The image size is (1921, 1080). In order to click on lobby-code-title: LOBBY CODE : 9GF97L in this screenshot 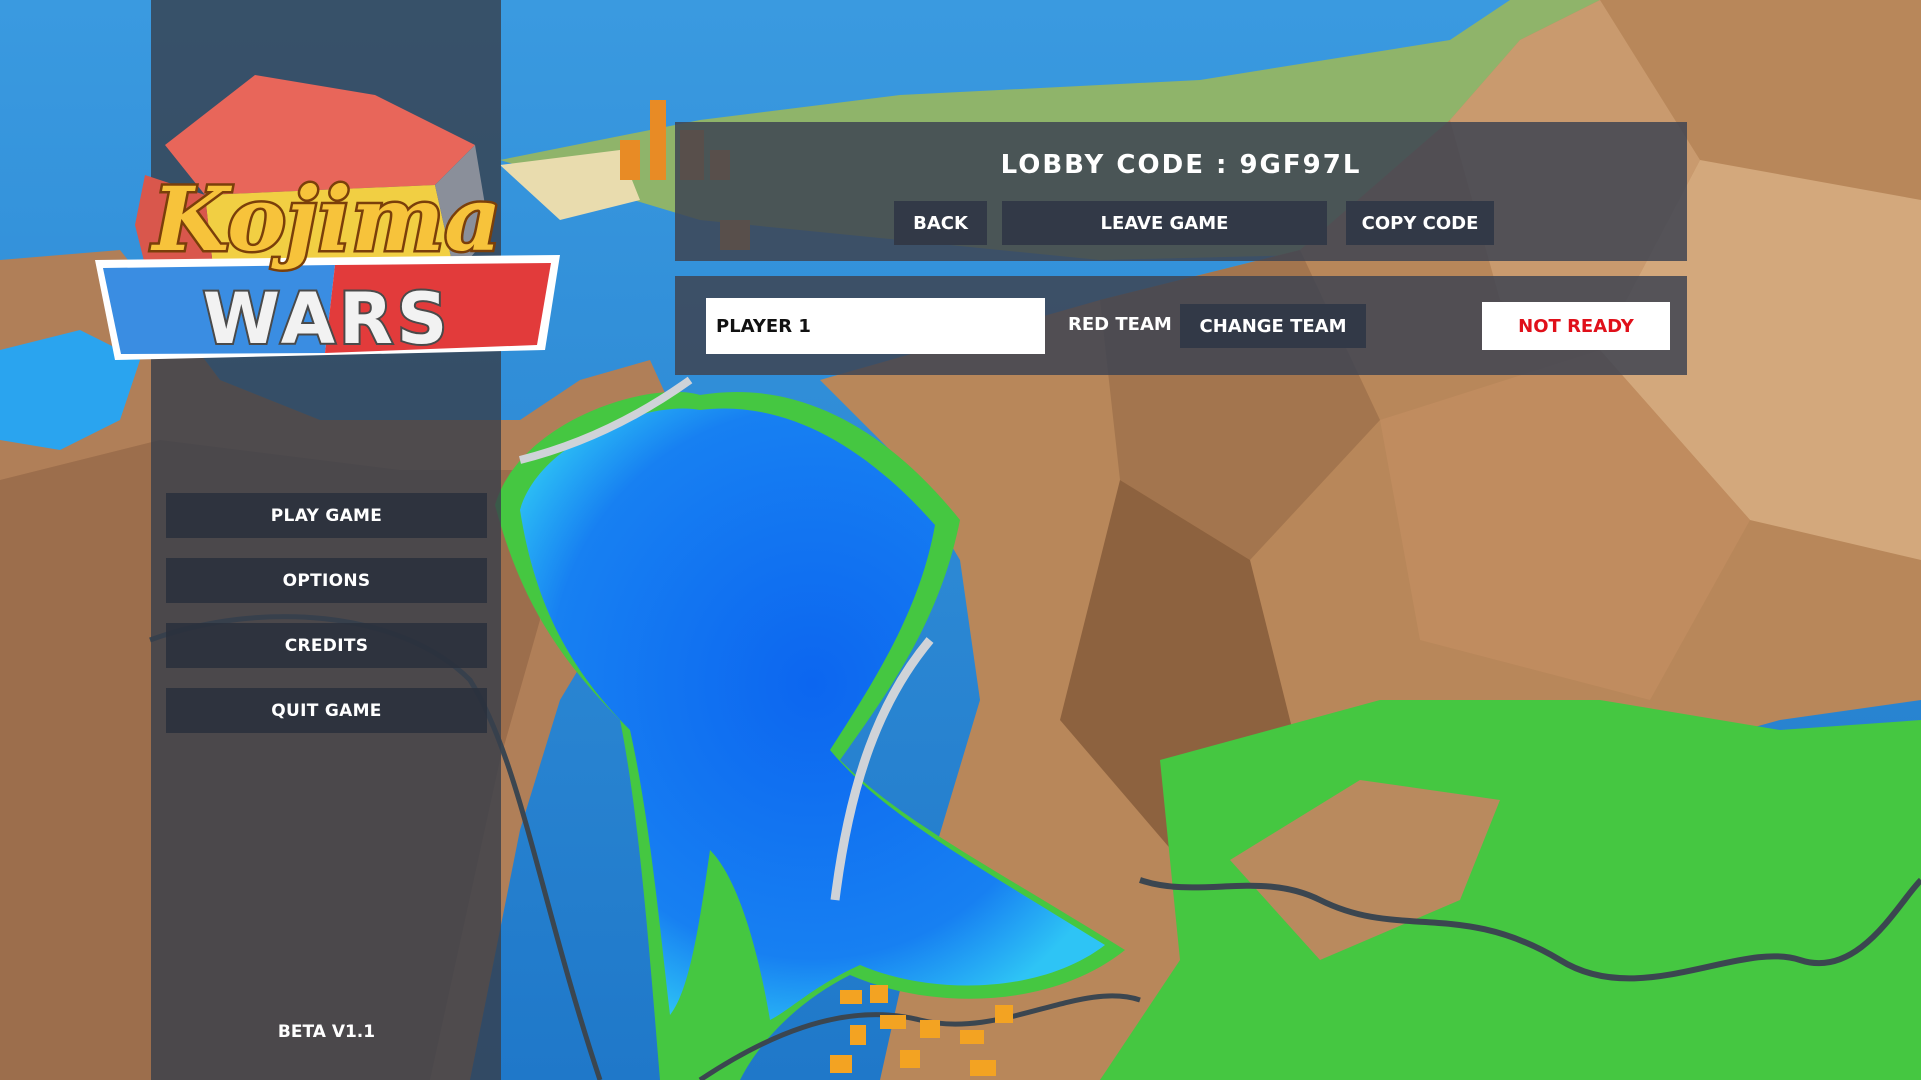, I will do `click(1181, 165)`.